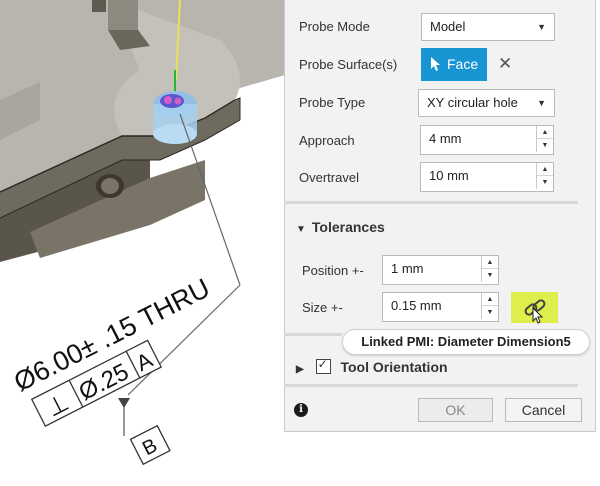 The height and width of the screenshot is (486, 600). Describe the element at coordinates (448, 26) in the screenshot. I see `probe-mode-value: Model` at that location.